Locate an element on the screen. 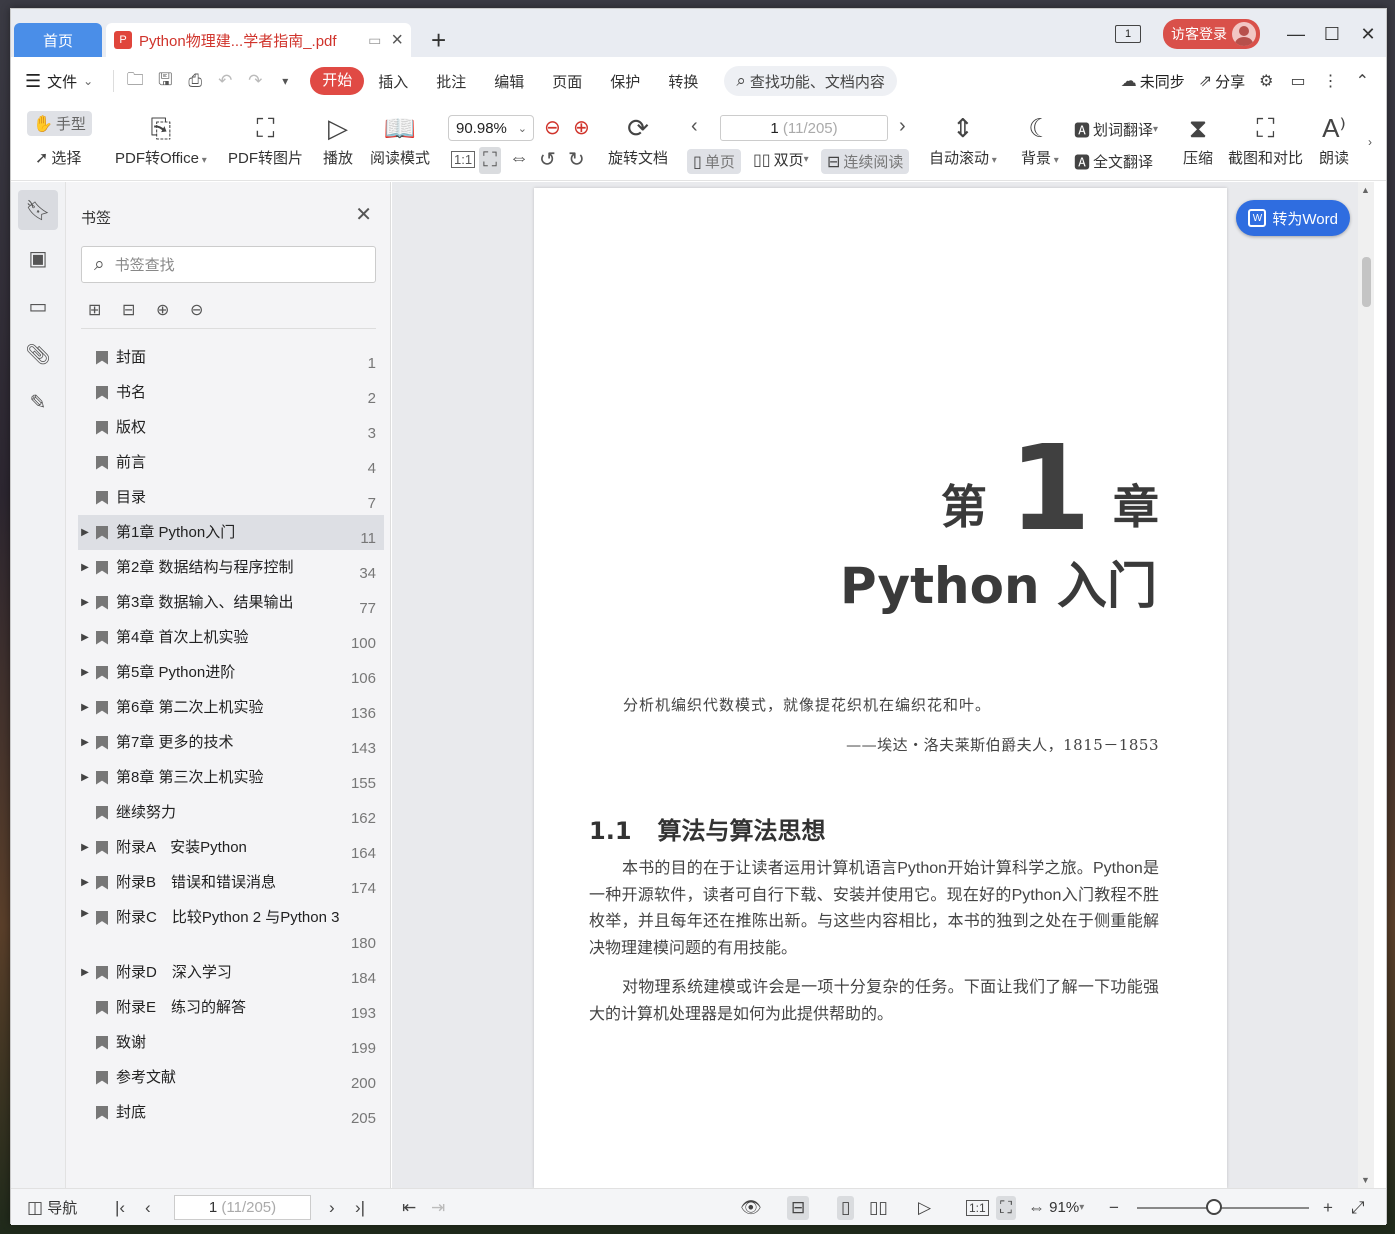  play-button: ▷ is located at coordinates (924, 1207).